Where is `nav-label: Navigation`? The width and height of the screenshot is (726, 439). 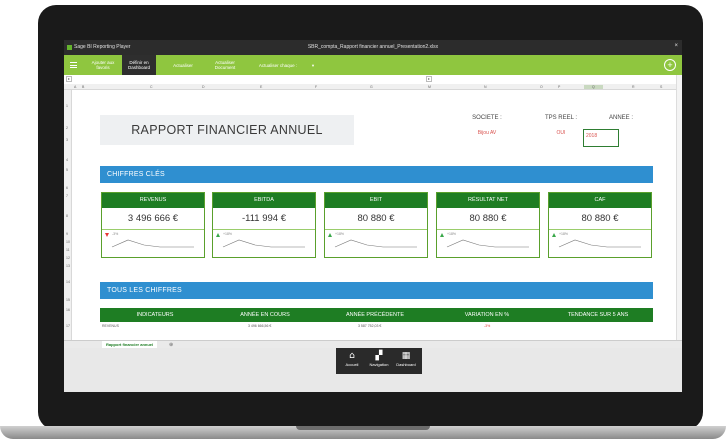 nav-label: Navigation is located at coordinates (379, 364).